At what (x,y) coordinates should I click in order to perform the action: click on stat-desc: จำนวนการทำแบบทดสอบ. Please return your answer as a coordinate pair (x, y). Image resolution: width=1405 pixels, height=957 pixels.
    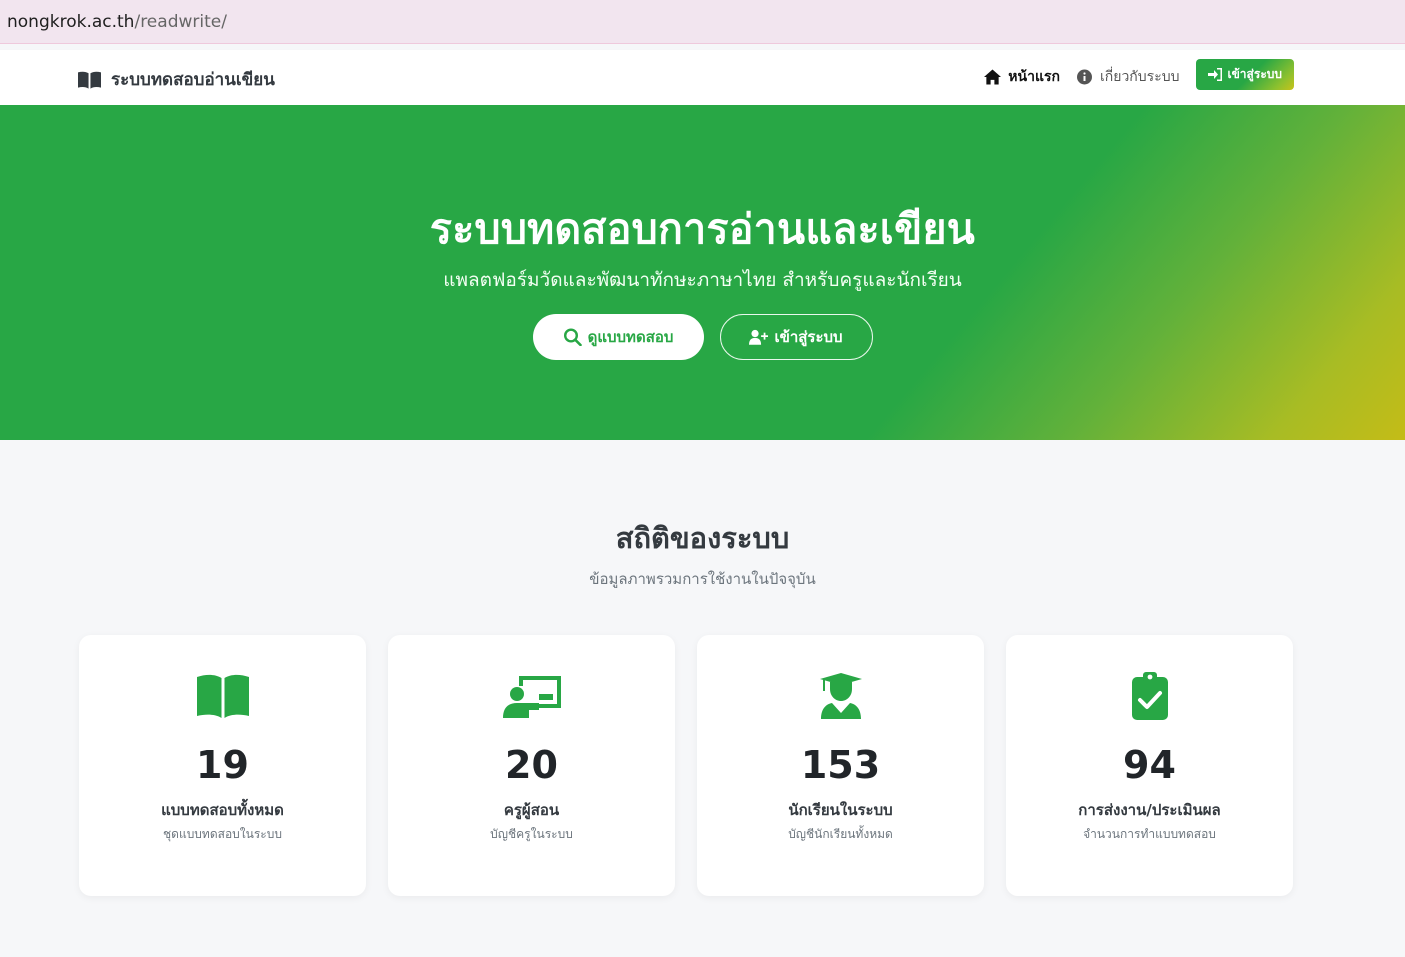
    Looking at the image, I should click on (1149, 834).